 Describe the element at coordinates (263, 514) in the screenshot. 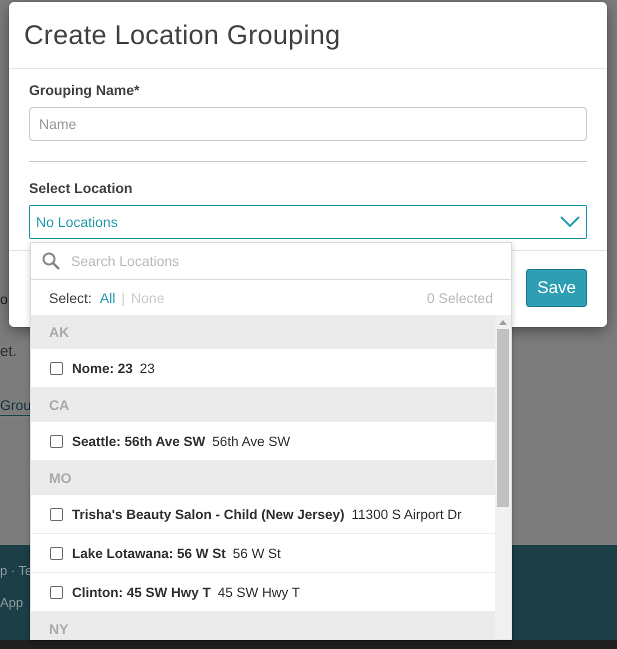

I see `location-option: Trisha's Beauty Salon - Child (New Jersey) 11300 S Airport Dr` at that location.